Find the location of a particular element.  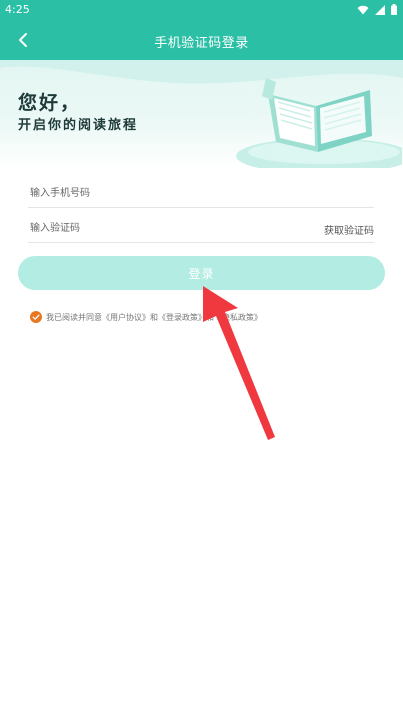

get-code-button: 获取验证码 is located at coordinates (349, 229).